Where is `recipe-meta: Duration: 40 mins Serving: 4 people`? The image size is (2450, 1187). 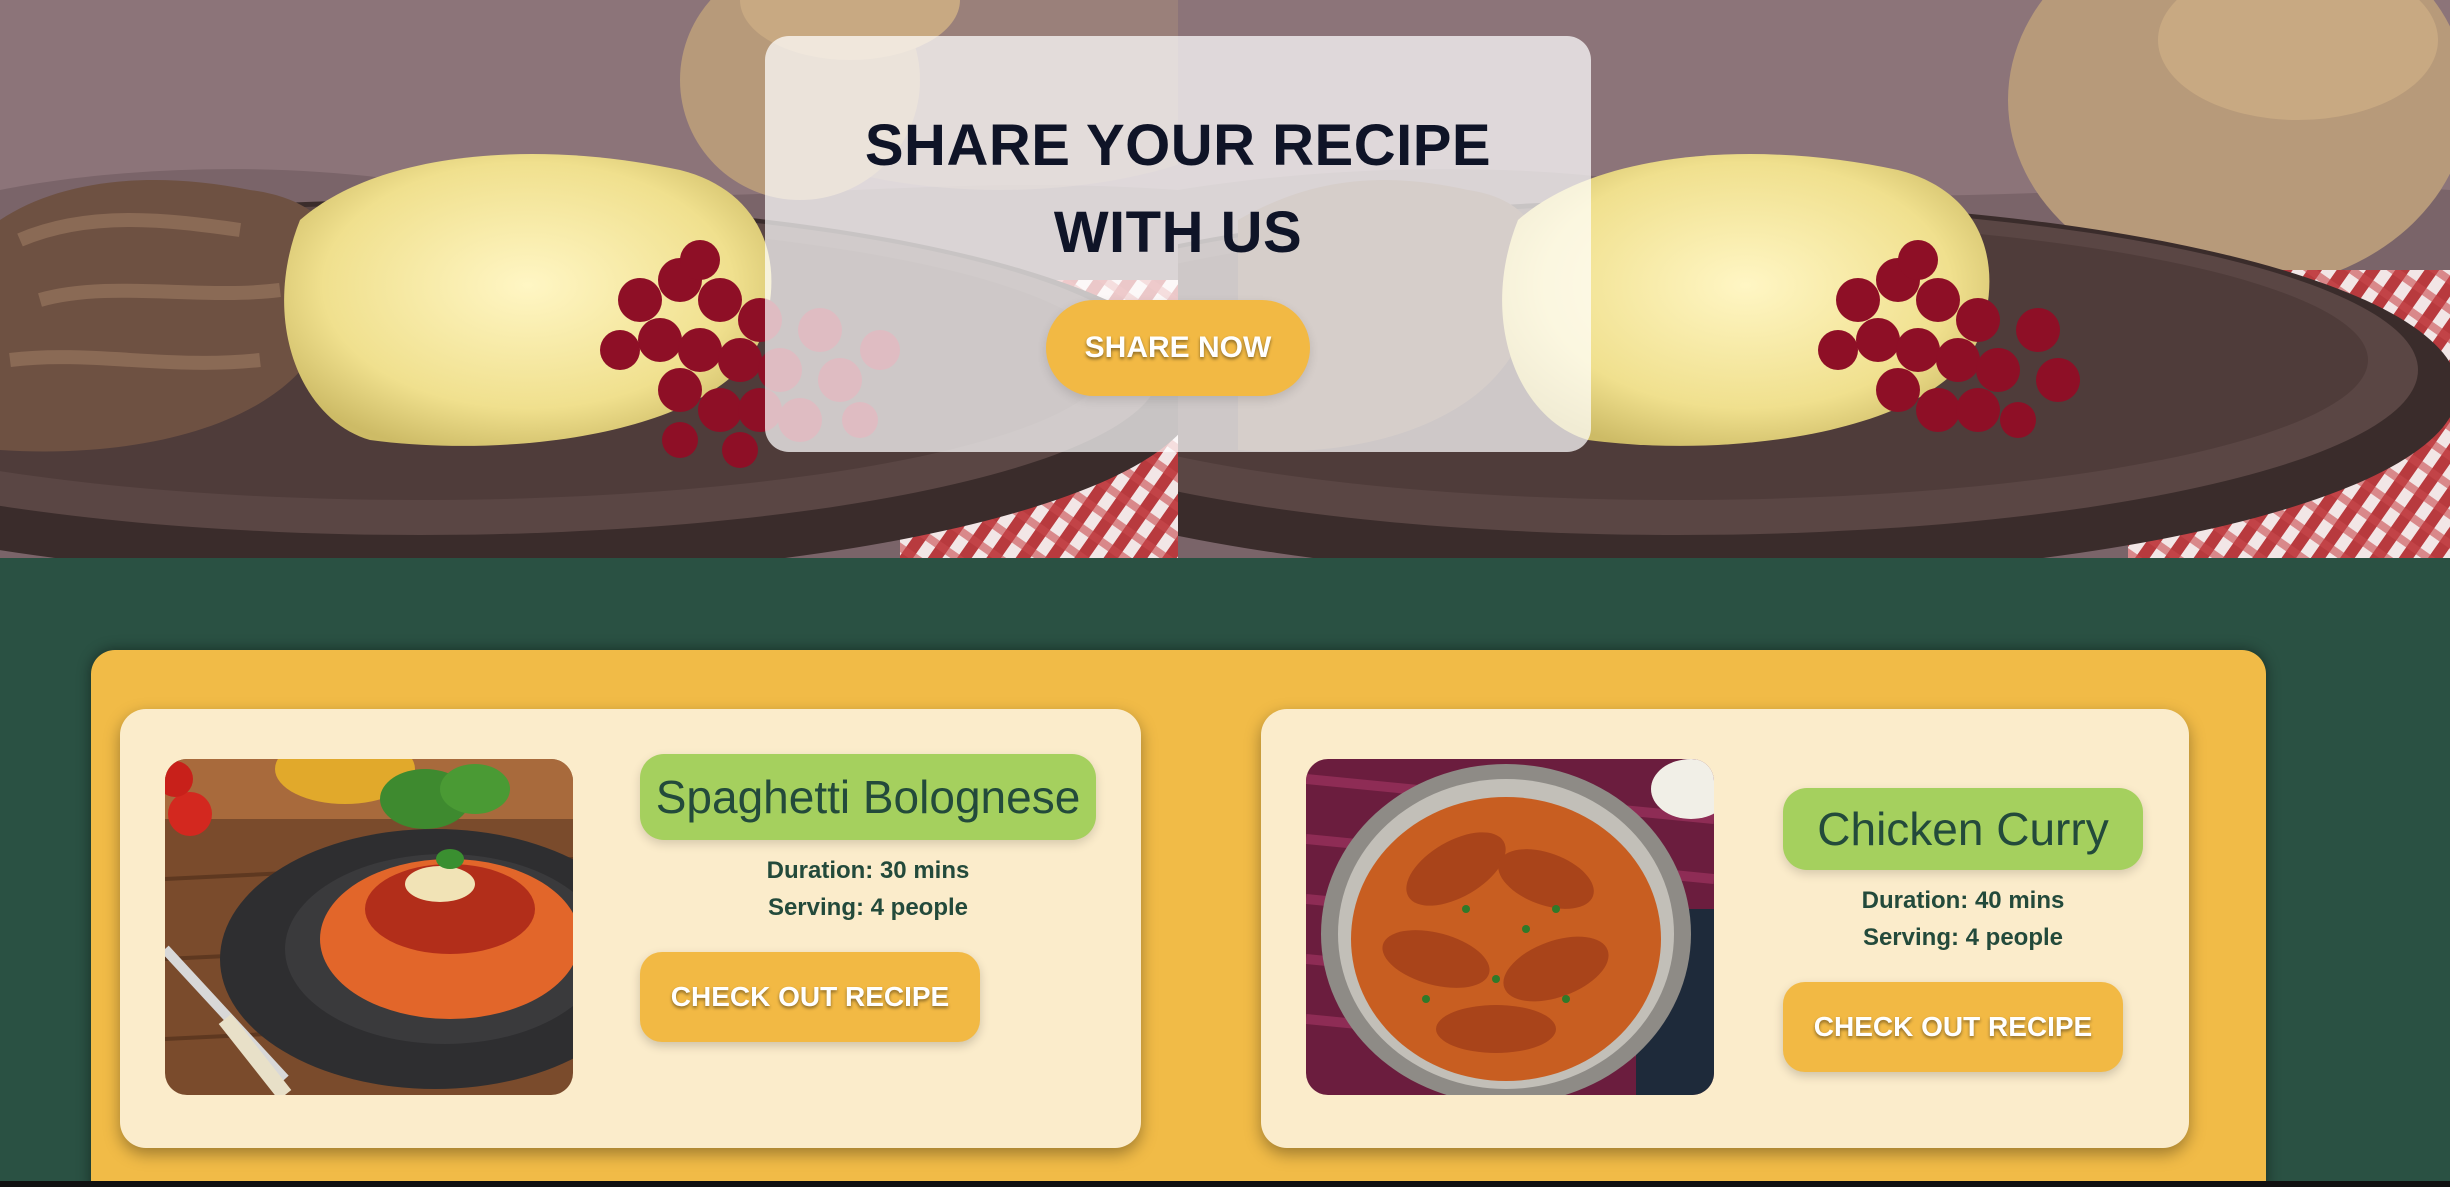 recipe-meta: Duration: 40 mins Serving: 4 people is located at coordinates (1963, 919).